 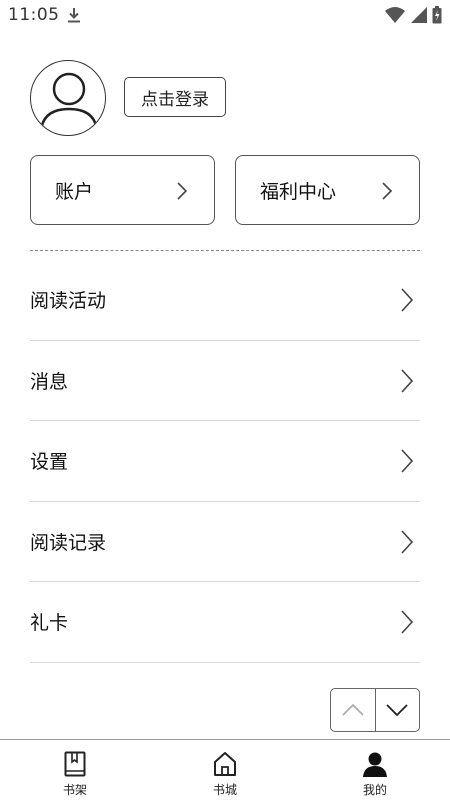 What do you see at coordinates (122, 190) in the screenshot?
I see `account-card: 账户` at bounding box center [122, 190].